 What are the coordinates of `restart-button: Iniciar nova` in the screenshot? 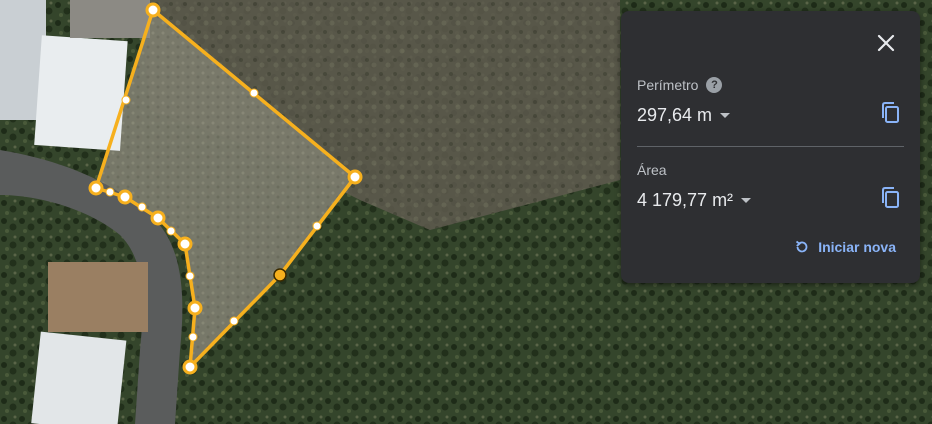 It's located at (845, 247).